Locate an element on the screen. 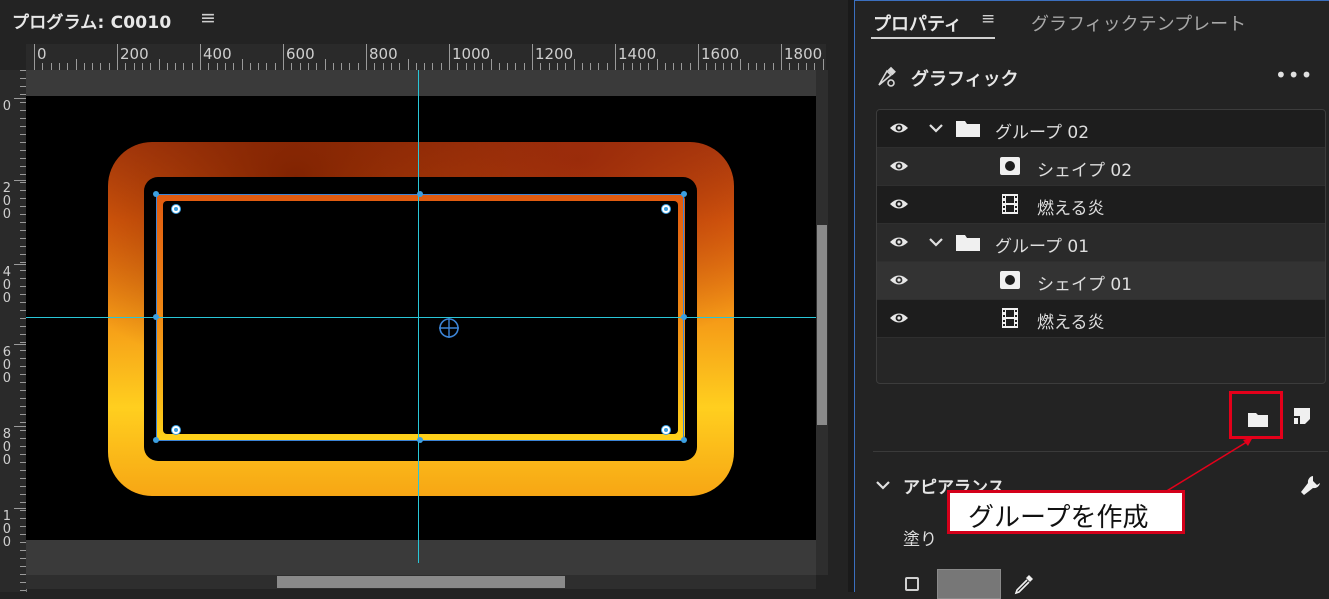  selection-handle-right is located at coordinates (684, 317).